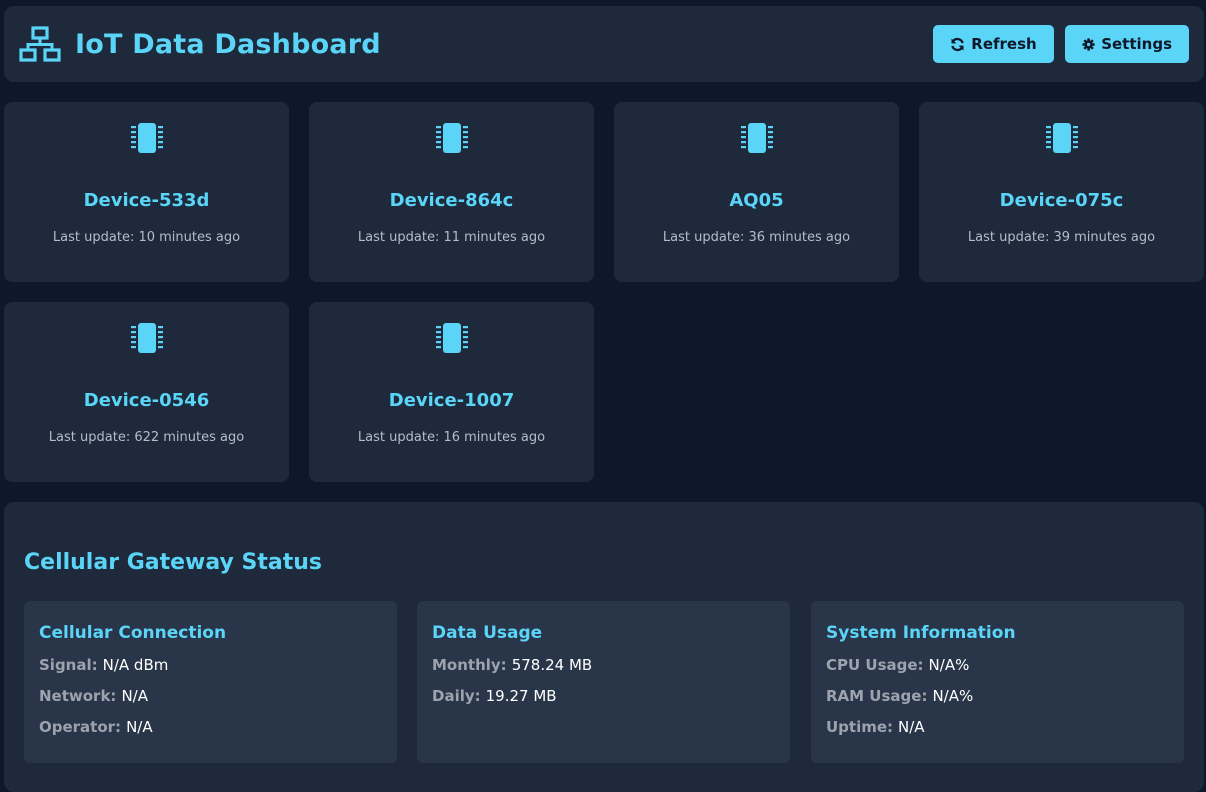 The image size is (1206, 792). I want to click on panel-title: Cellular Connection, so click(133, 633).